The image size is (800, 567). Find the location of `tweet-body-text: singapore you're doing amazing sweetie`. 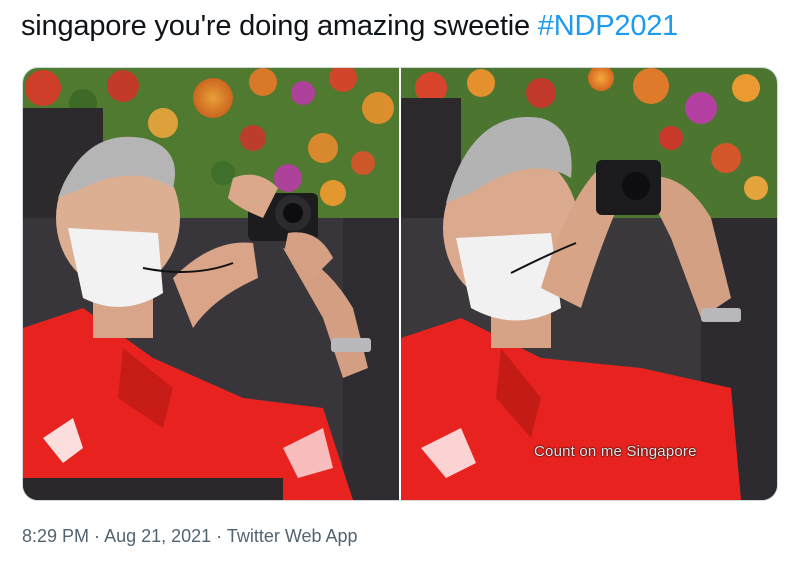

tweet-body-text: singapore you're doing amazing sweetie is located at coordinates (279, 26).